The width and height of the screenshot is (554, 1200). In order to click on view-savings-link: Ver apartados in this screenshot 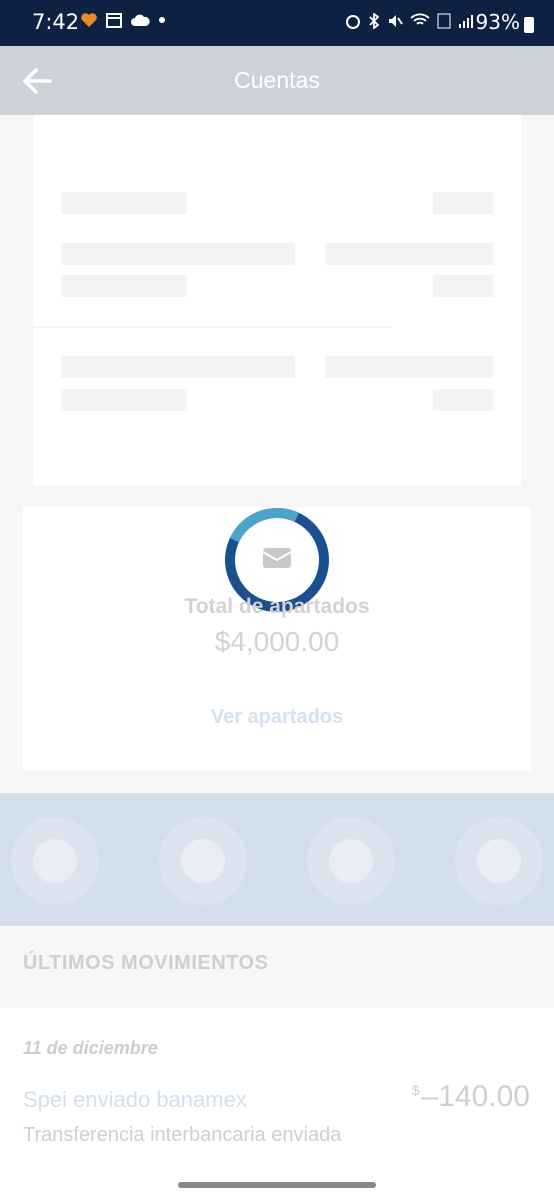, I will do `click(277, 717)`.